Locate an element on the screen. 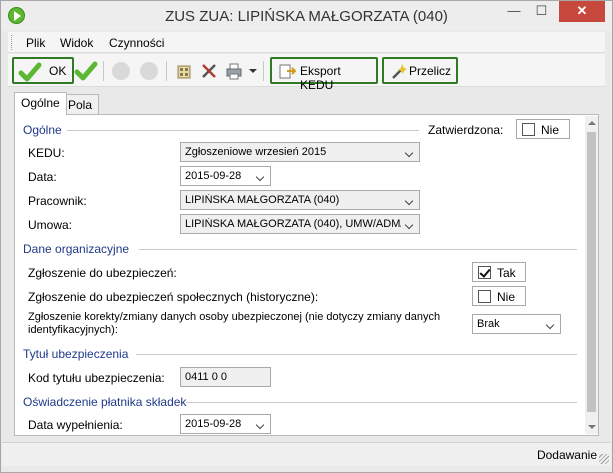 Image resolution: width=613 pixels, height=473 pixels. section-declaration-title: Oświadczenie płatnika składek is located at coordinates (105, 402).